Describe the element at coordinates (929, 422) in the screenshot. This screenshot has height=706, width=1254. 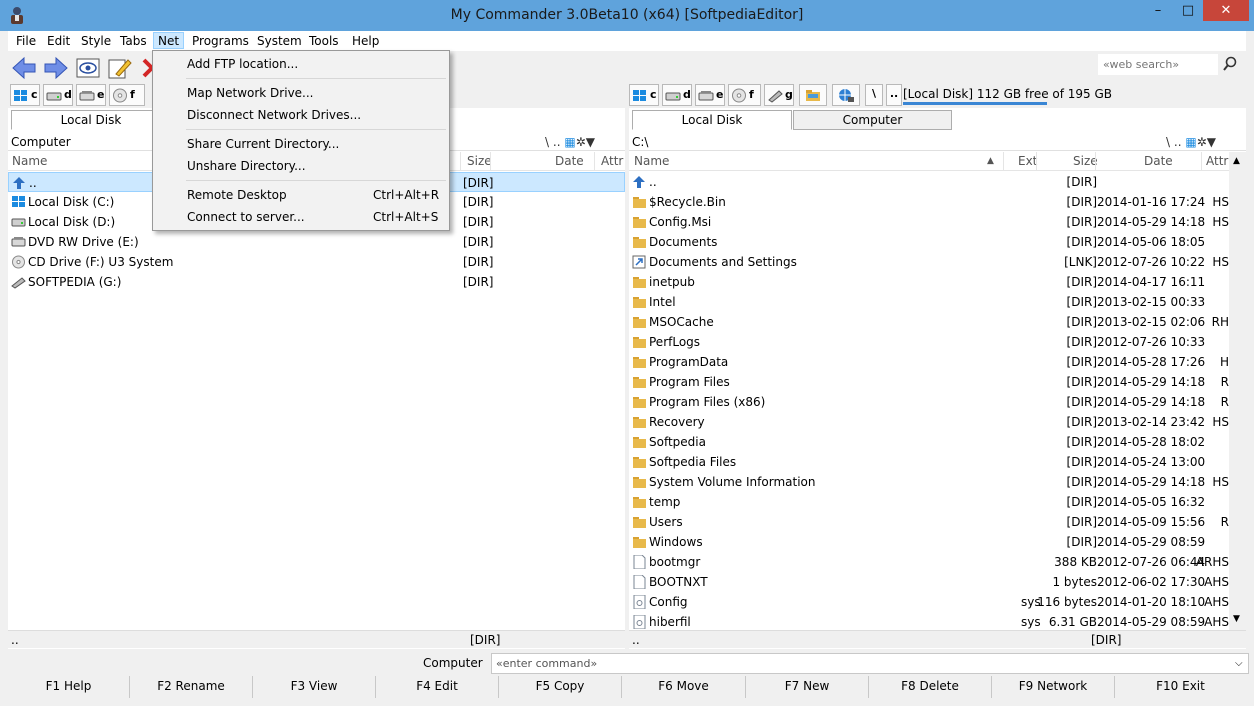
I see `table-row: Recovery [DIR] 2013-02-14 23:42 HS` at that location.